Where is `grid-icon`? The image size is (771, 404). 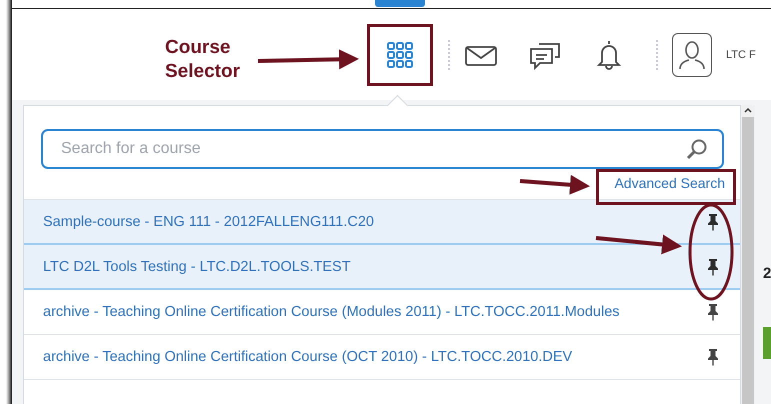 grid-icon is located at coordinates (400, 54).